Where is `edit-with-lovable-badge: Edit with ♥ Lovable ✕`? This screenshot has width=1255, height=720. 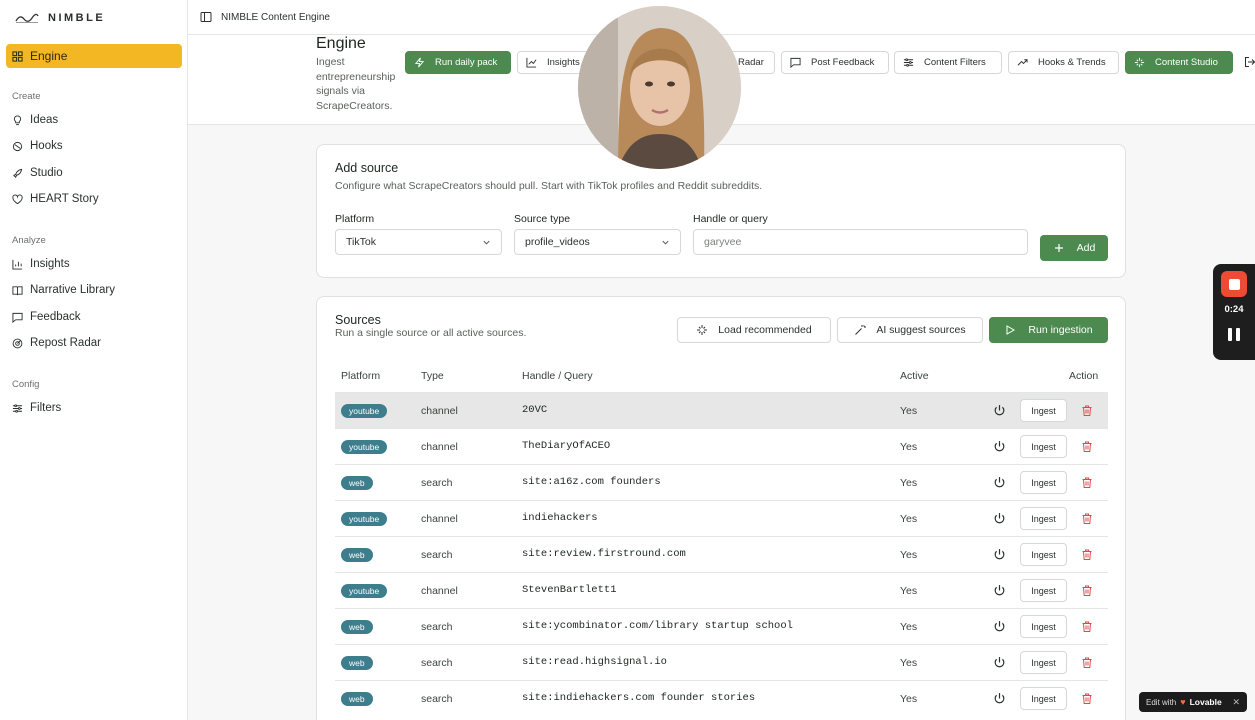
edit-with-lovable-badge: Edit with ♥ Lovable ✕ is located at coordinates (1193, 702).